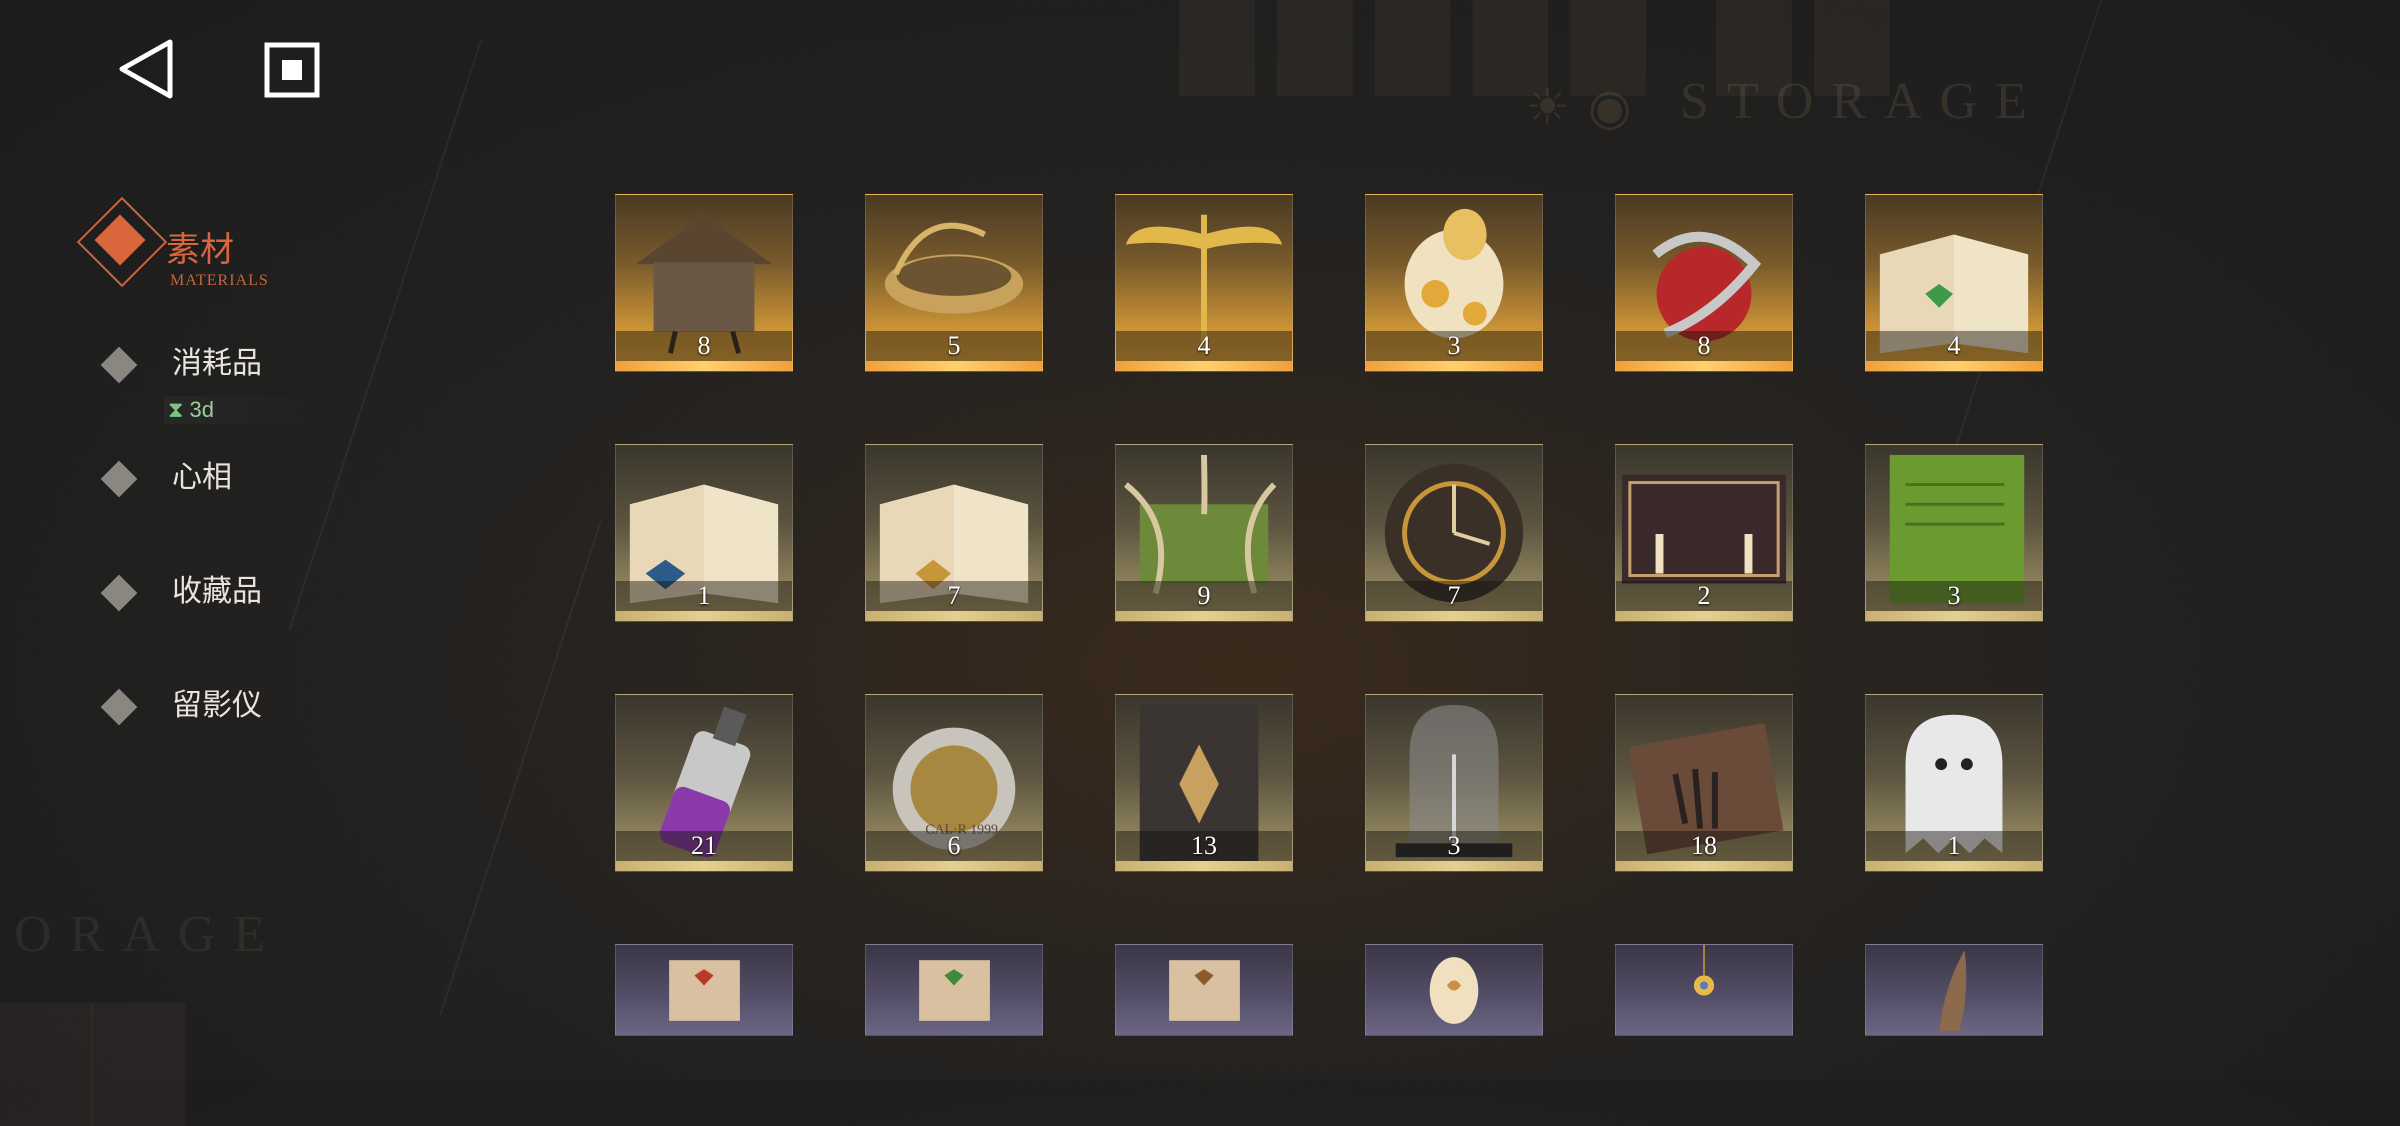 Image resolution: width=2400 pixels, height=1126 pixels. I want to click on category-label: 收藏品, so click(217, 591).